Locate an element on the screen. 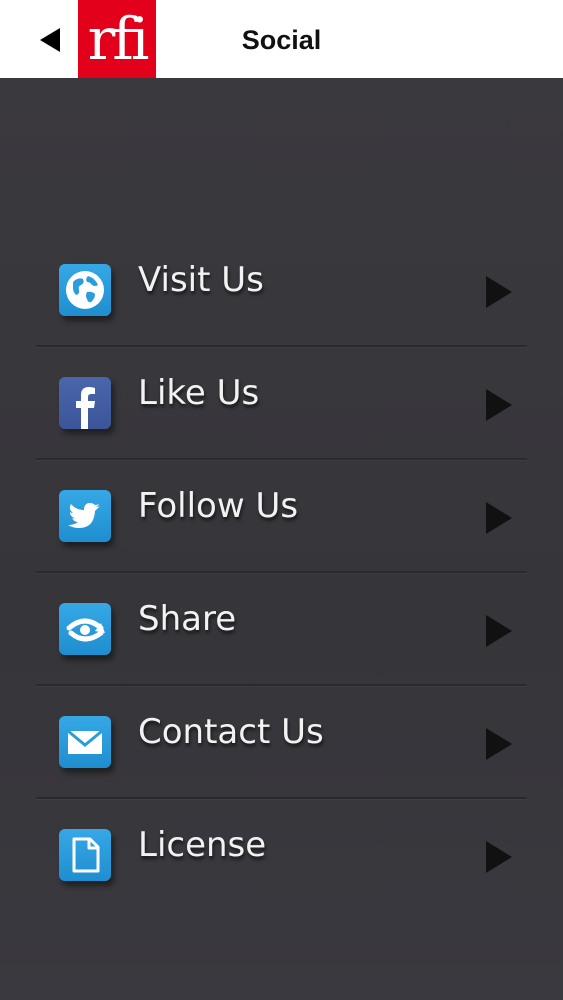 This screenshot has width=563, height=1000. back-arrow-icon is located at coordinates (50, 40).